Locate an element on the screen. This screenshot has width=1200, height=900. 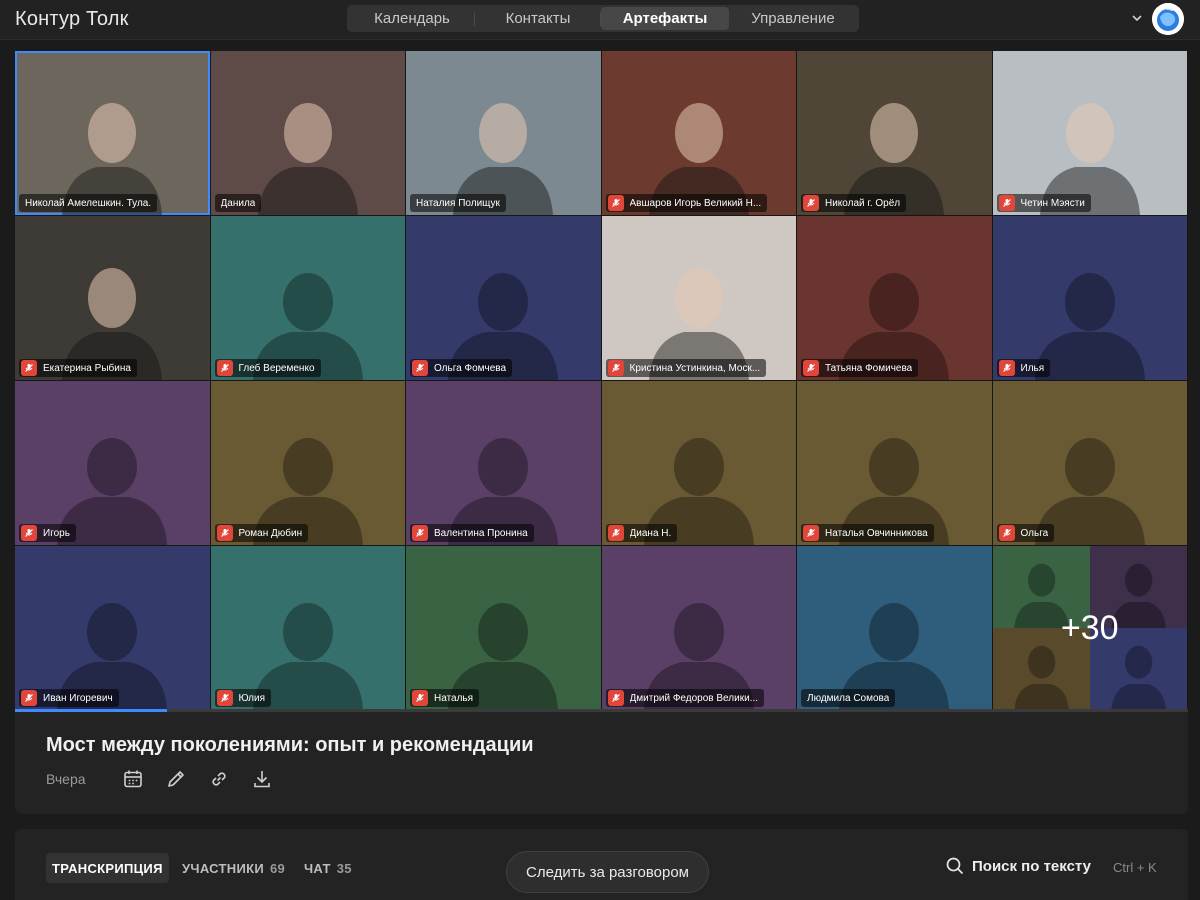
participant-name-tag: Николай Амелешкин. Тула. is located at coordinates (88, 203).